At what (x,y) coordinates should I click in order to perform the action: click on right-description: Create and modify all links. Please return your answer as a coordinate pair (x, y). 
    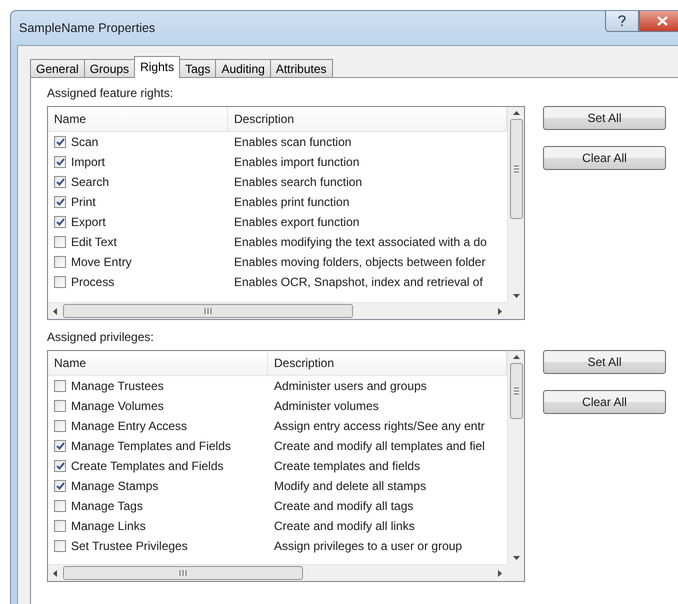
    Looking at the image, I should click on (344, 526).